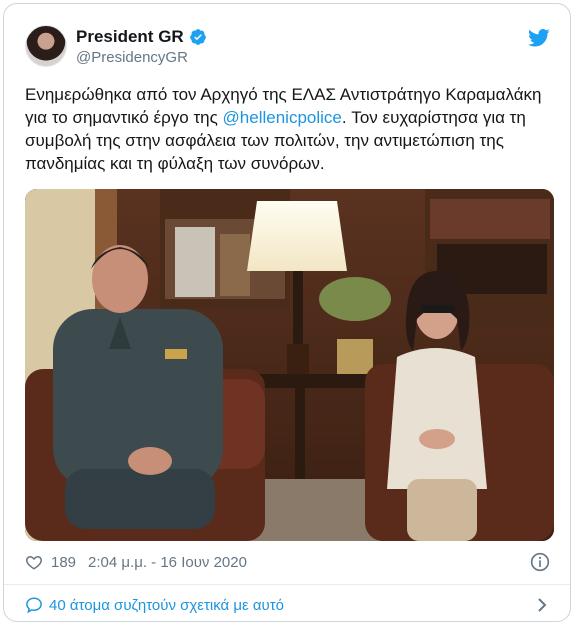 The width and height of the screenshot is (576, 627). I want to click on tweet-meta: 189 2:04 μ.μ. - 16 Ιουν 2020, so click(136, 562).